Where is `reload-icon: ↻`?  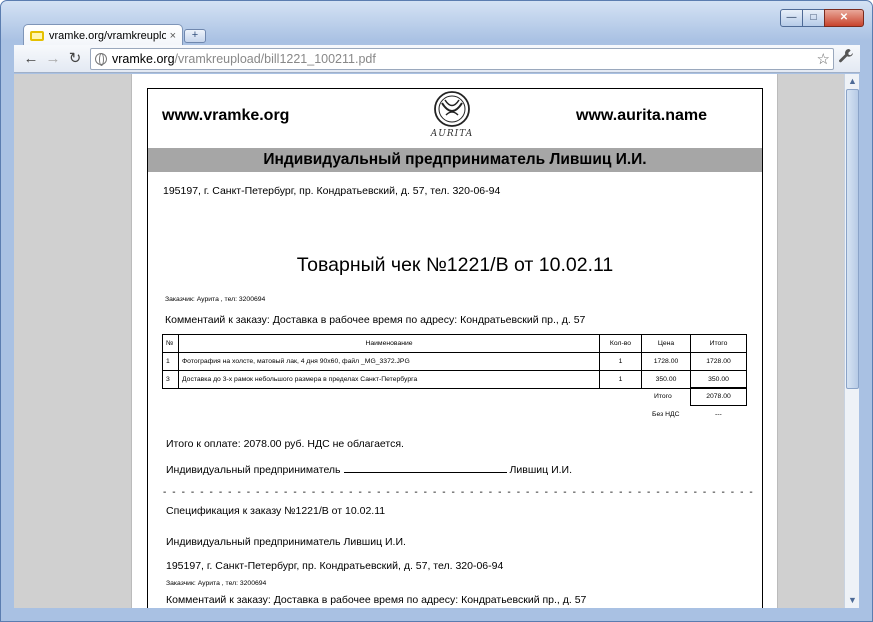 reload-icon: ↻ is located at coordinates (75, 59).